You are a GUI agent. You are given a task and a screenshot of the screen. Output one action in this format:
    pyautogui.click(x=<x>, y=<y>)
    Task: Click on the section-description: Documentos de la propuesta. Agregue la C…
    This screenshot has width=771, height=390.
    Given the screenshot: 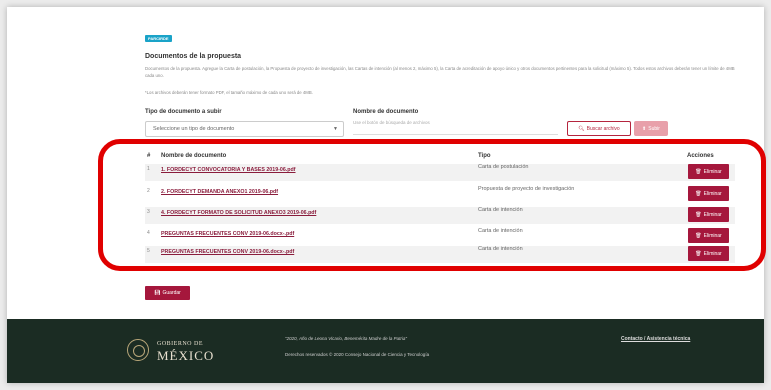 What is the action you would take?
    pyautogui.click(x=440, y=72)
    